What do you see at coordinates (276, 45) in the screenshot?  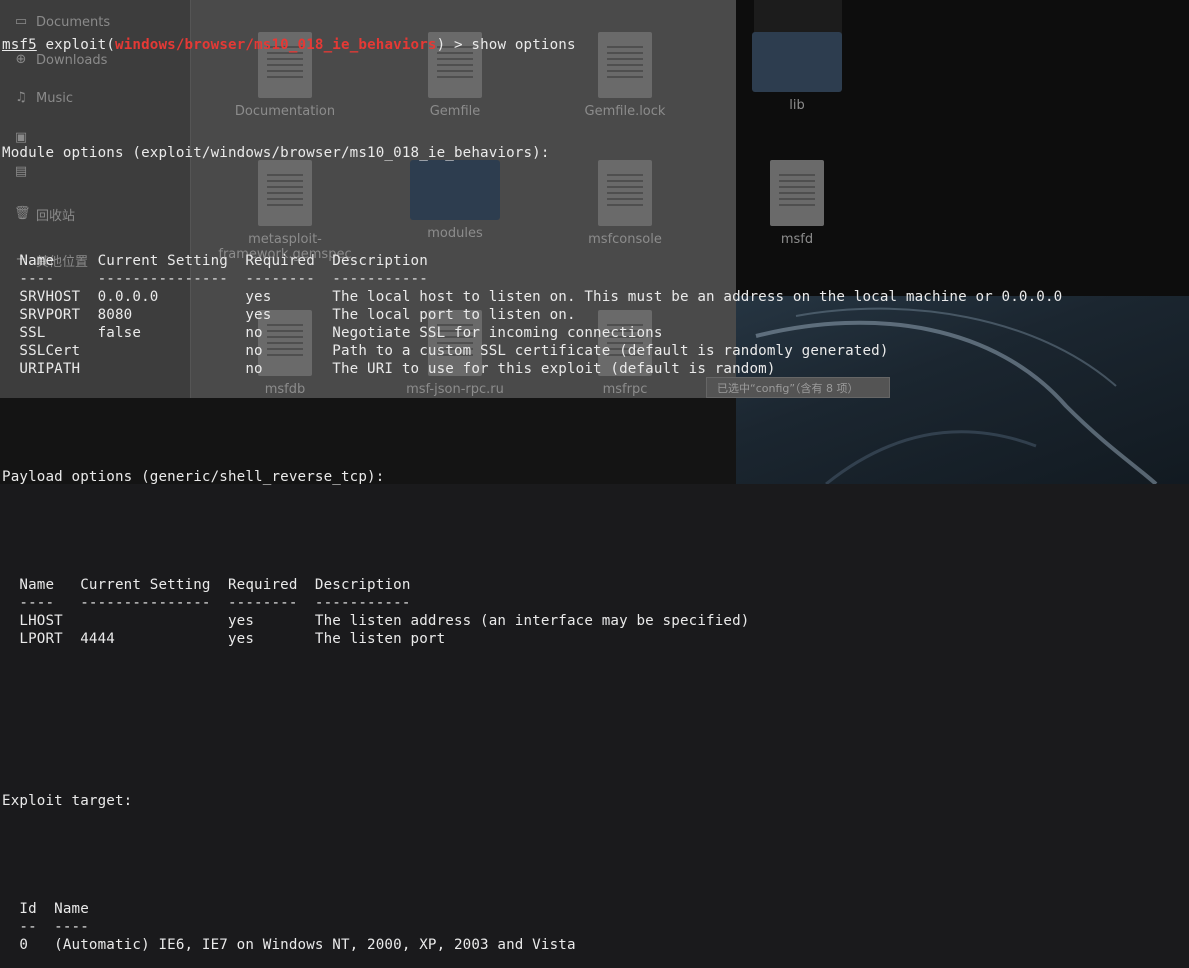 I see `prompt-module: windows/browser/ms10_018_ie_behaviors` at bounding box center [276, 45].